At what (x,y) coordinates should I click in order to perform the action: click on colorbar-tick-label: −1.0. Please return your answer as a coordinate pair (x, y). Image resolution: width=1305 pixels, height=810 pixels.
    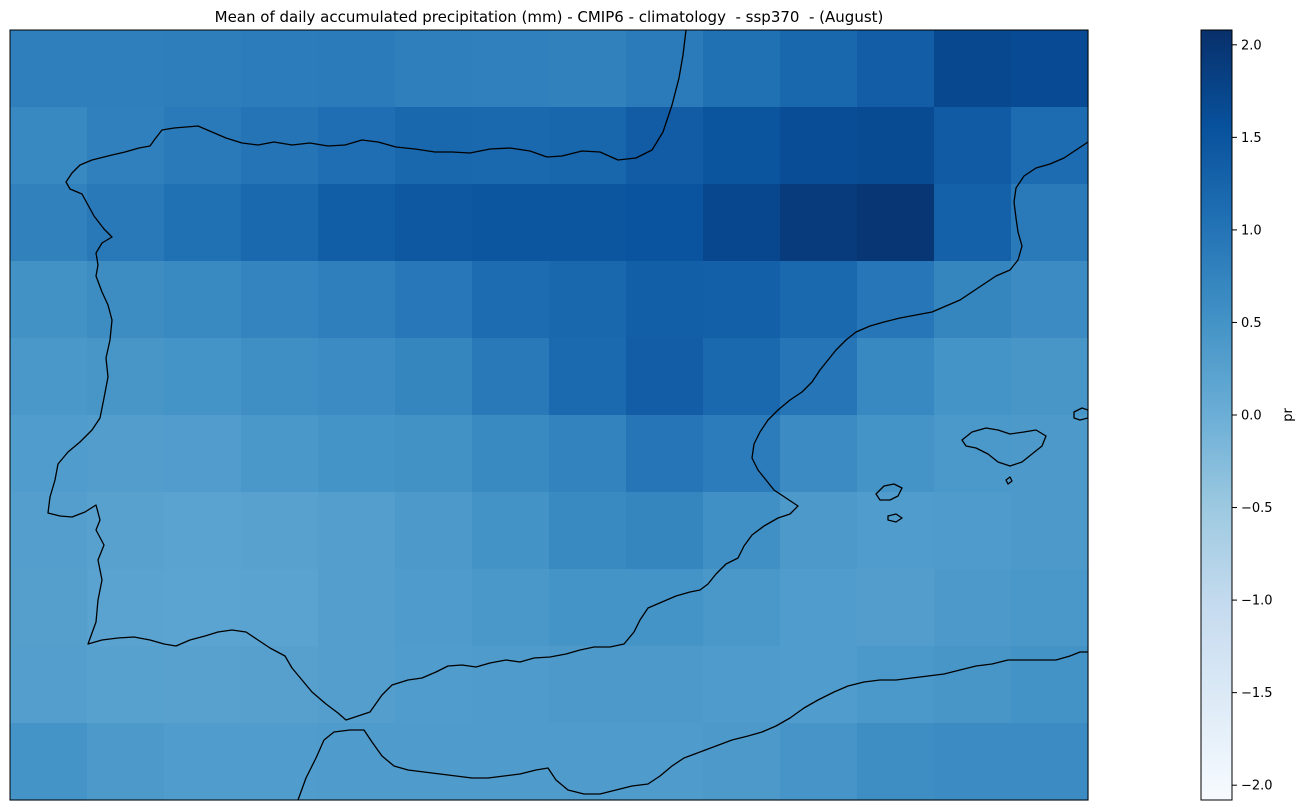
    Looking at the image, I should click on (1257, 601).